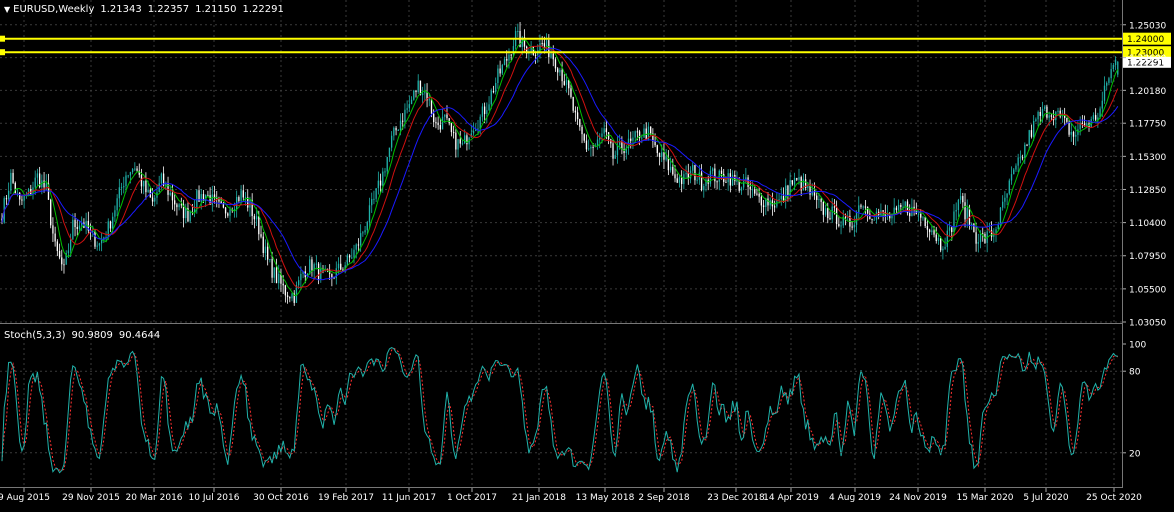 This screenshot has height=512, width=1174. I want to click on time-tick-label: 4 Aug 2019, so click(855, 498).